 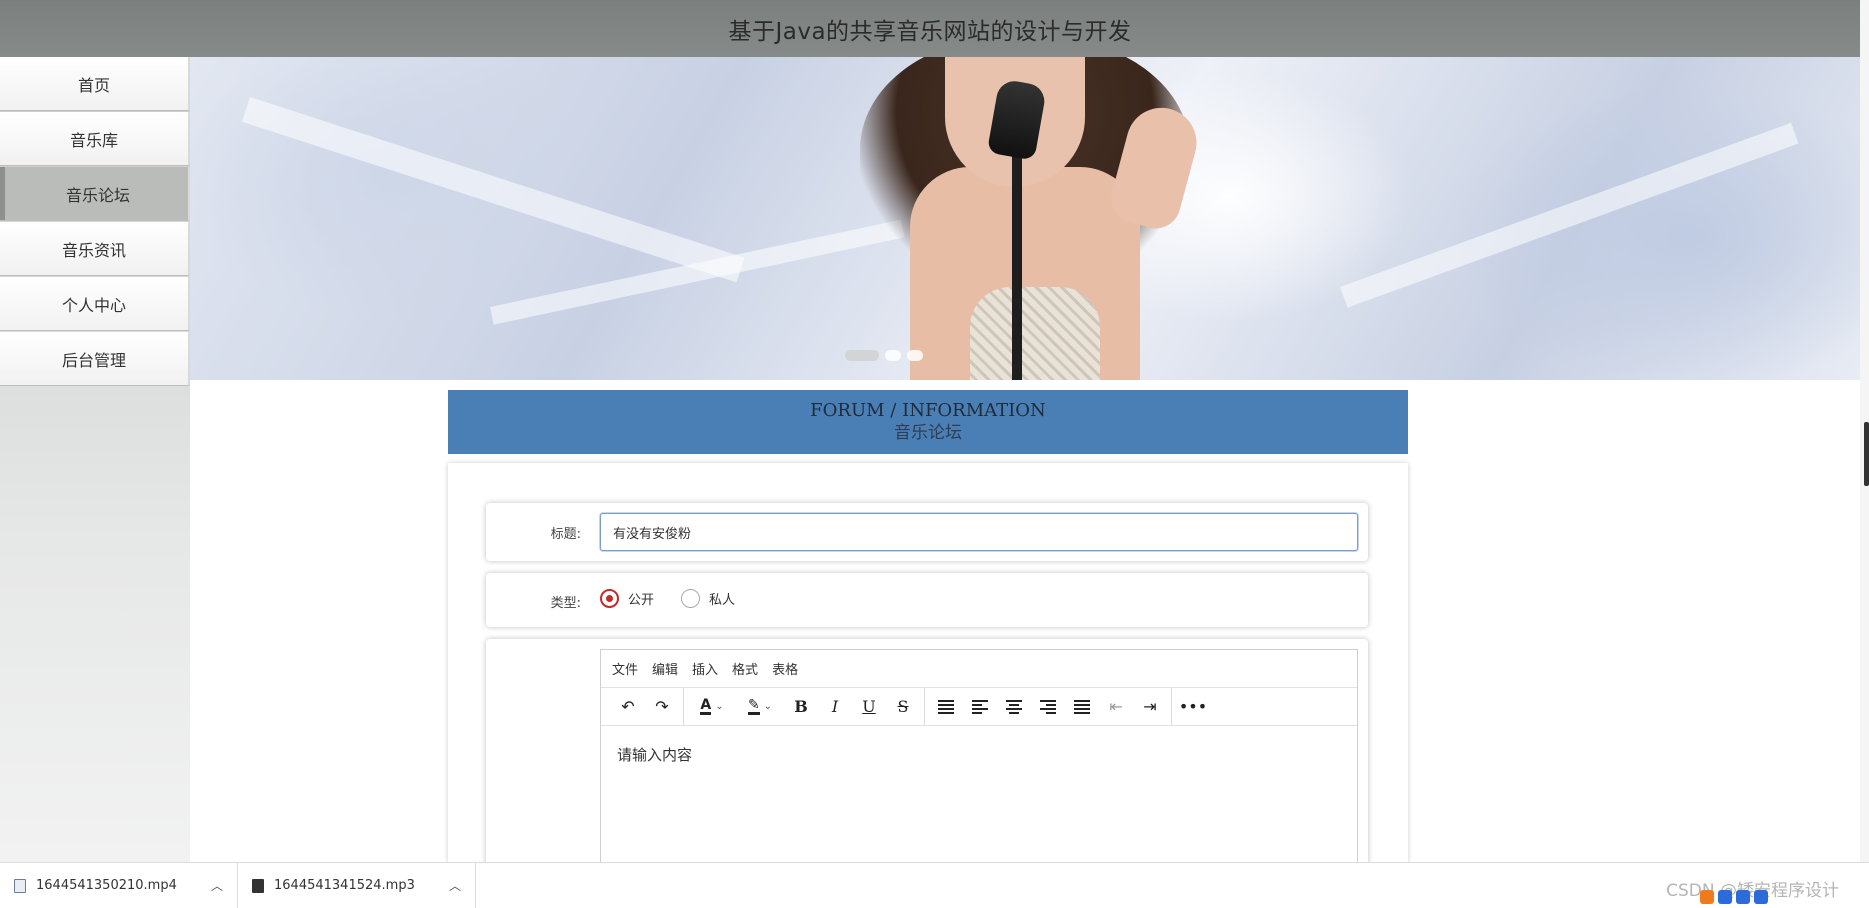 I want to click on type-private-radio: 私人, so click(x=708, y=598).